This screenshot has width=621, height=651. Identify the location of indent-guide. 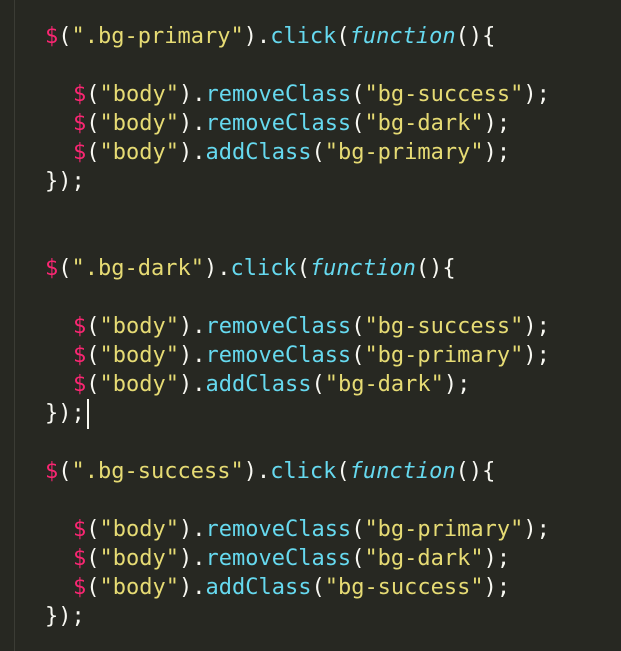
(14, 325).